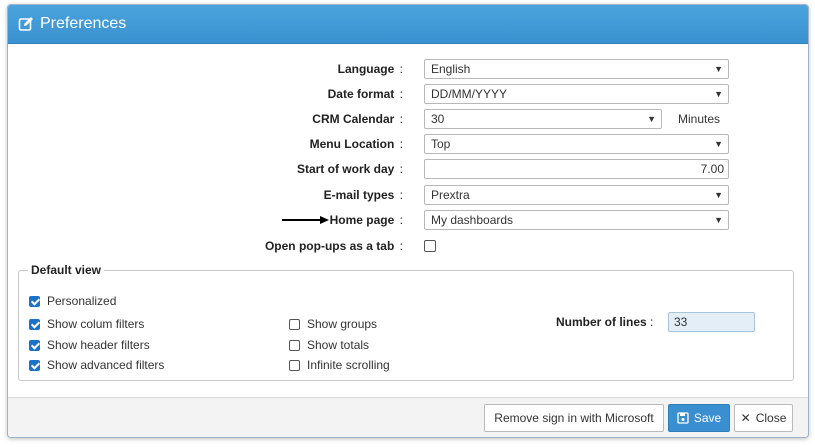 The height and width of the screenshot is (447, 815). What do you see at coordinates (430, 246) in the screenshot?
I see `open-popups-checkbox` at bounding box center [430, 246].